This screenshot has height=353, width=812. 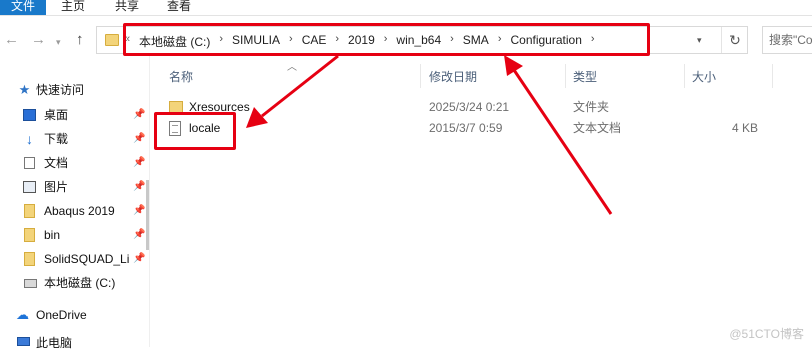 I want to click on breadcrumb-item-c-drive: 本地磁盘 (C:), so click(x=174, y=41).